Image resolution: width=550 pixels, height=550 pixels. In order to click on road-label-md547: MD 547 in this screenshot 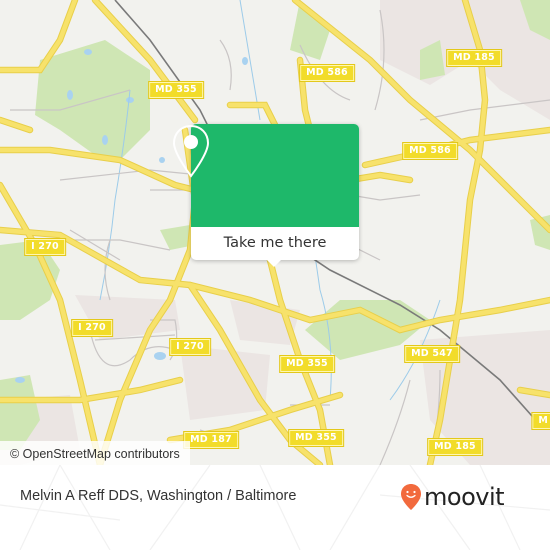, I will do `click(432, 354)`.